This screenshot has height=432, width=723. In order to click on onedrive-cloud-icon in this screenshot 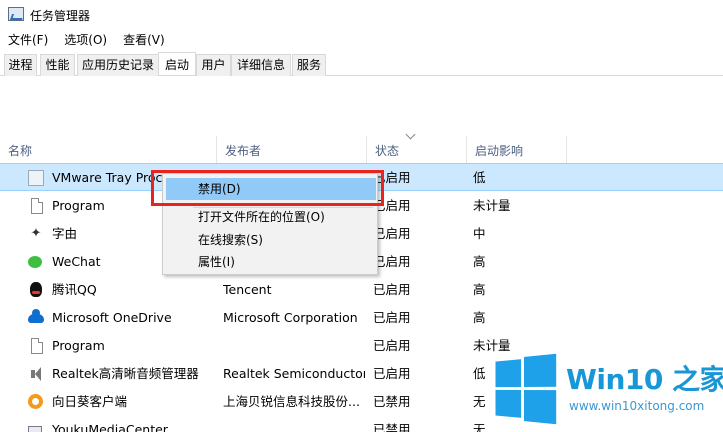, I will do `click(36, 316)`.